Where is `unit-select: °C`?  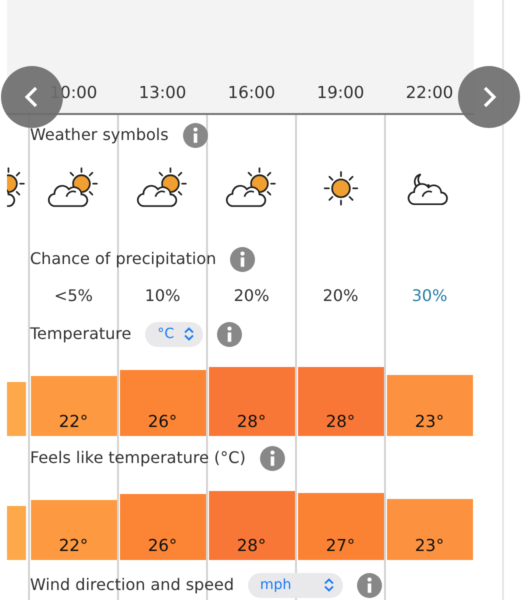 unit-select: °C is located at coordinates (174, 334).